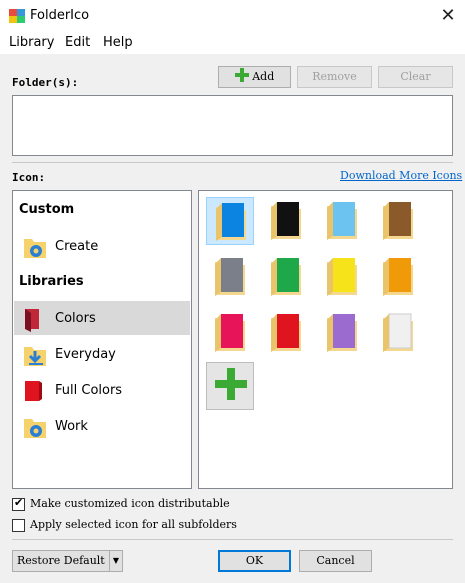 The image size is (465, 583). What do you see at coordinates (335, 561) in the screenshot?
I see `cancel-button: Cancel` at bounding box center [335, 561].